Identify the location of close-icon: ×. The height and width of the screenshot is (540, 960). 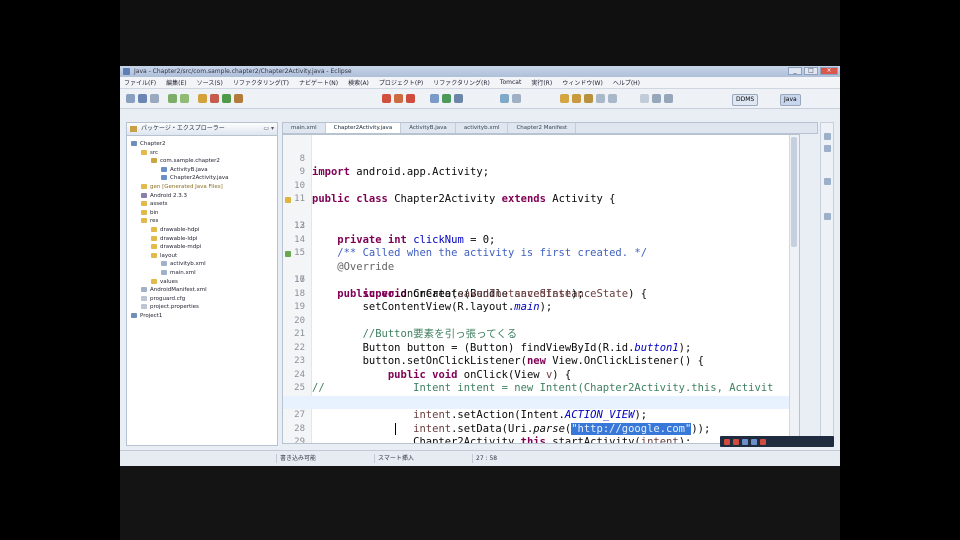
(829, 71).